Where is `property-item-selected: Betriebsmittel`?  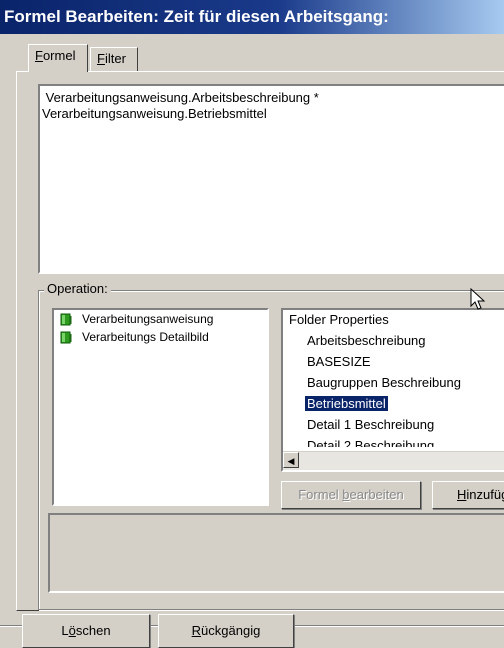
property-item-selected: Betriebsmittel is located at coordinates (393, 403).